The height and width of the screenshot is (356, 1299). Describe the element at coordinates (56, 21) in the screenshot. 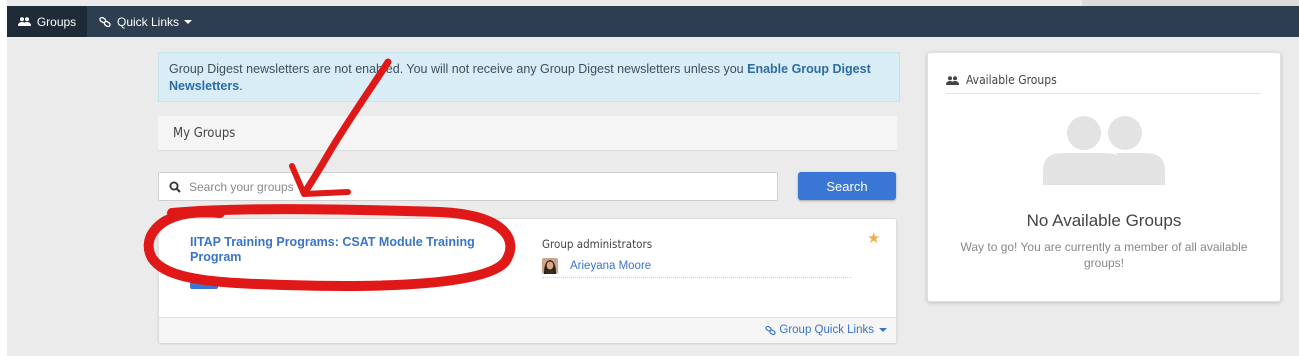

I see `nav-groups-label: Groups` at that location.